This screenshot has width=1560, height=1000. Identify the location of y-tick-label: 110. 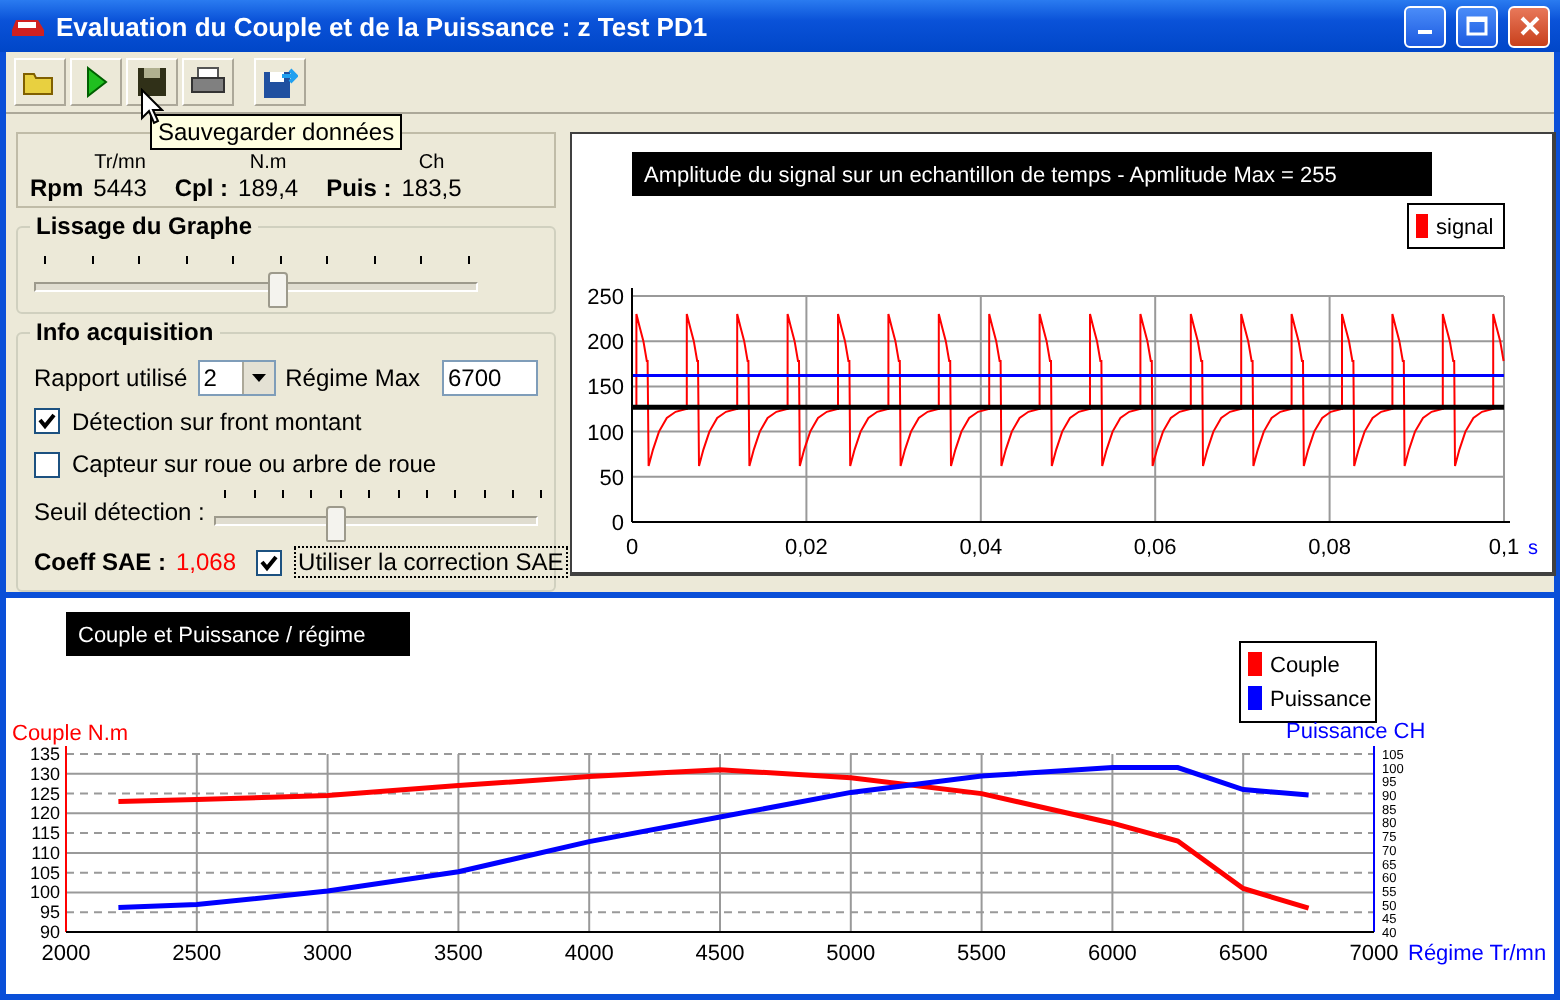
(45, 852).